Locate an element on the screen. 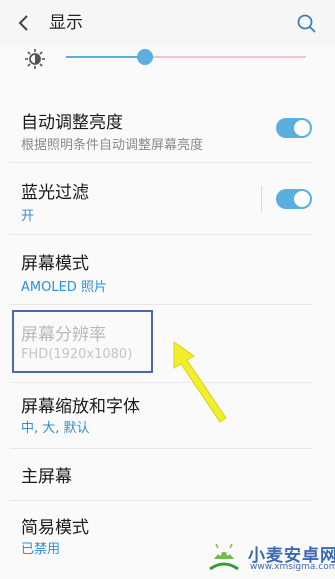 This screenshot has height=579, width=335. brightness-row is located at coordinates (167, 61).